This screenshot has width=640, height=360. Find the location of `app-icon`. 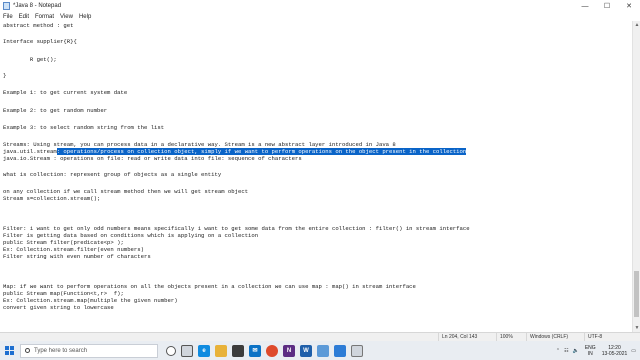

app-icon is located at coordinates (357, 350).